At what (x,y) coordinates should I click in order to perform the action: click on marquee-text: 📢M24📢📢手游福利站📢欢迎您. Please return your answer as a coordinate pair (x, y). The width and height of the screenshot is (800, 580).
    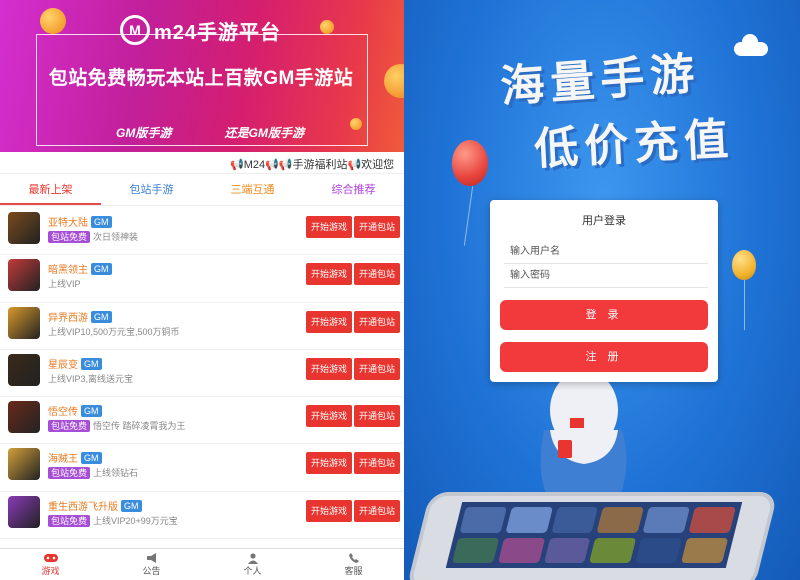
    Looking at the image, I should click on (312, 165).